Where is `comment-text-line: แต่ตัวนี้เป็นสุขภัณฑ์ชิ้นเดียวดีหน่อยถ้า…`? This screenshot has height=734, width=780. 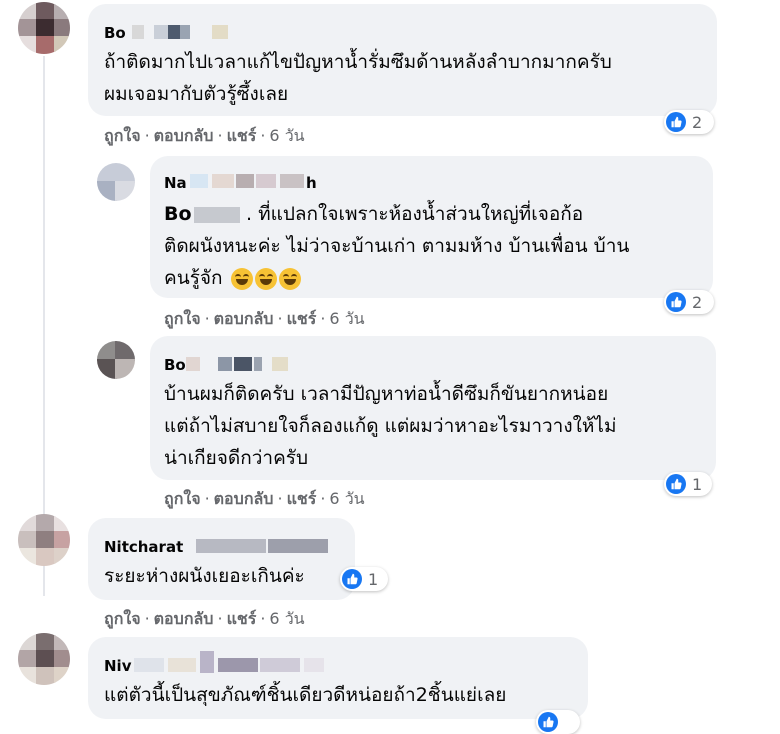
comment-text-line: แต่ตัวนี้เป็นสุขภัณฑ์ชิ้นเดียวดีหน่อยถ้า… is located at coordinates (305, 695).